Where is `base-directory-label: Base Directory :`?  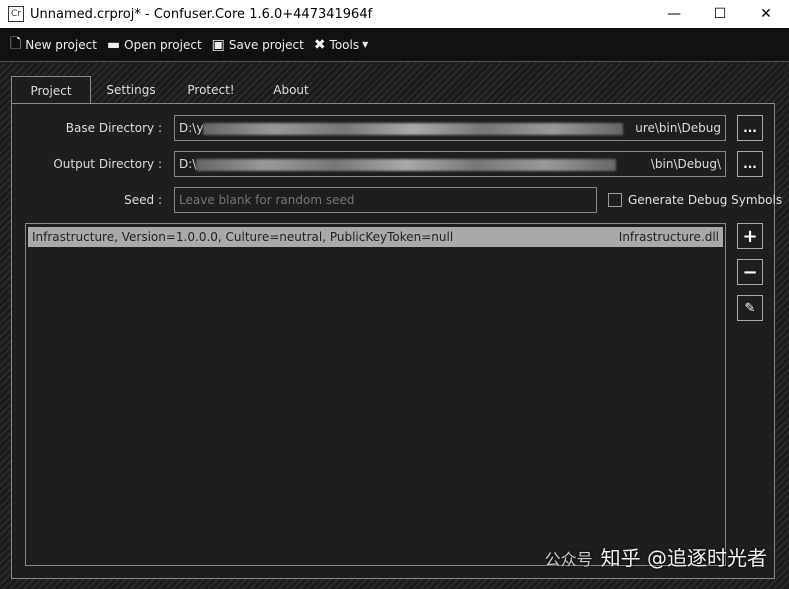 base-directory-label: Base Directory : is located at coordinates (113, 128).